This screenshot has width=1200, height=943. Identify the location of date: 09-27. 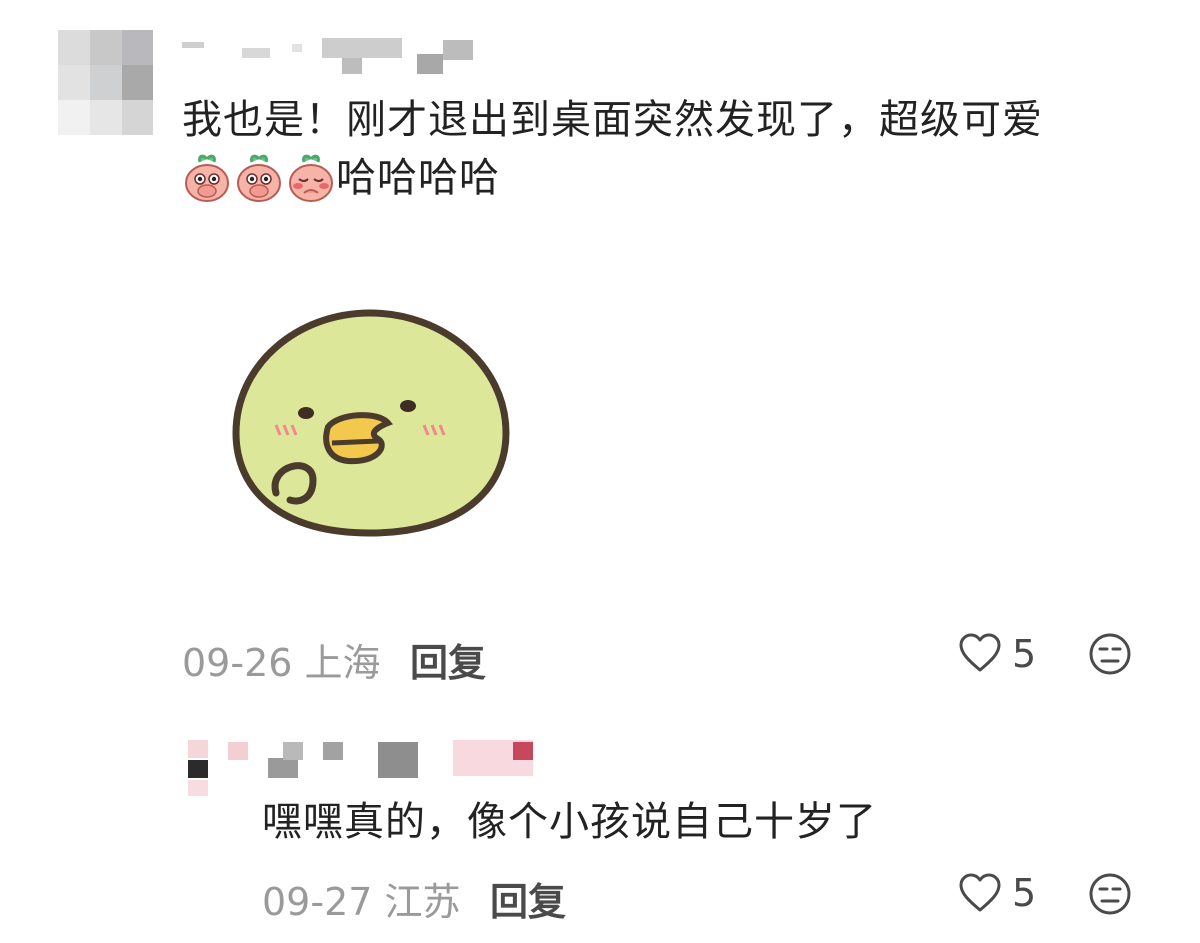
(317, 902).